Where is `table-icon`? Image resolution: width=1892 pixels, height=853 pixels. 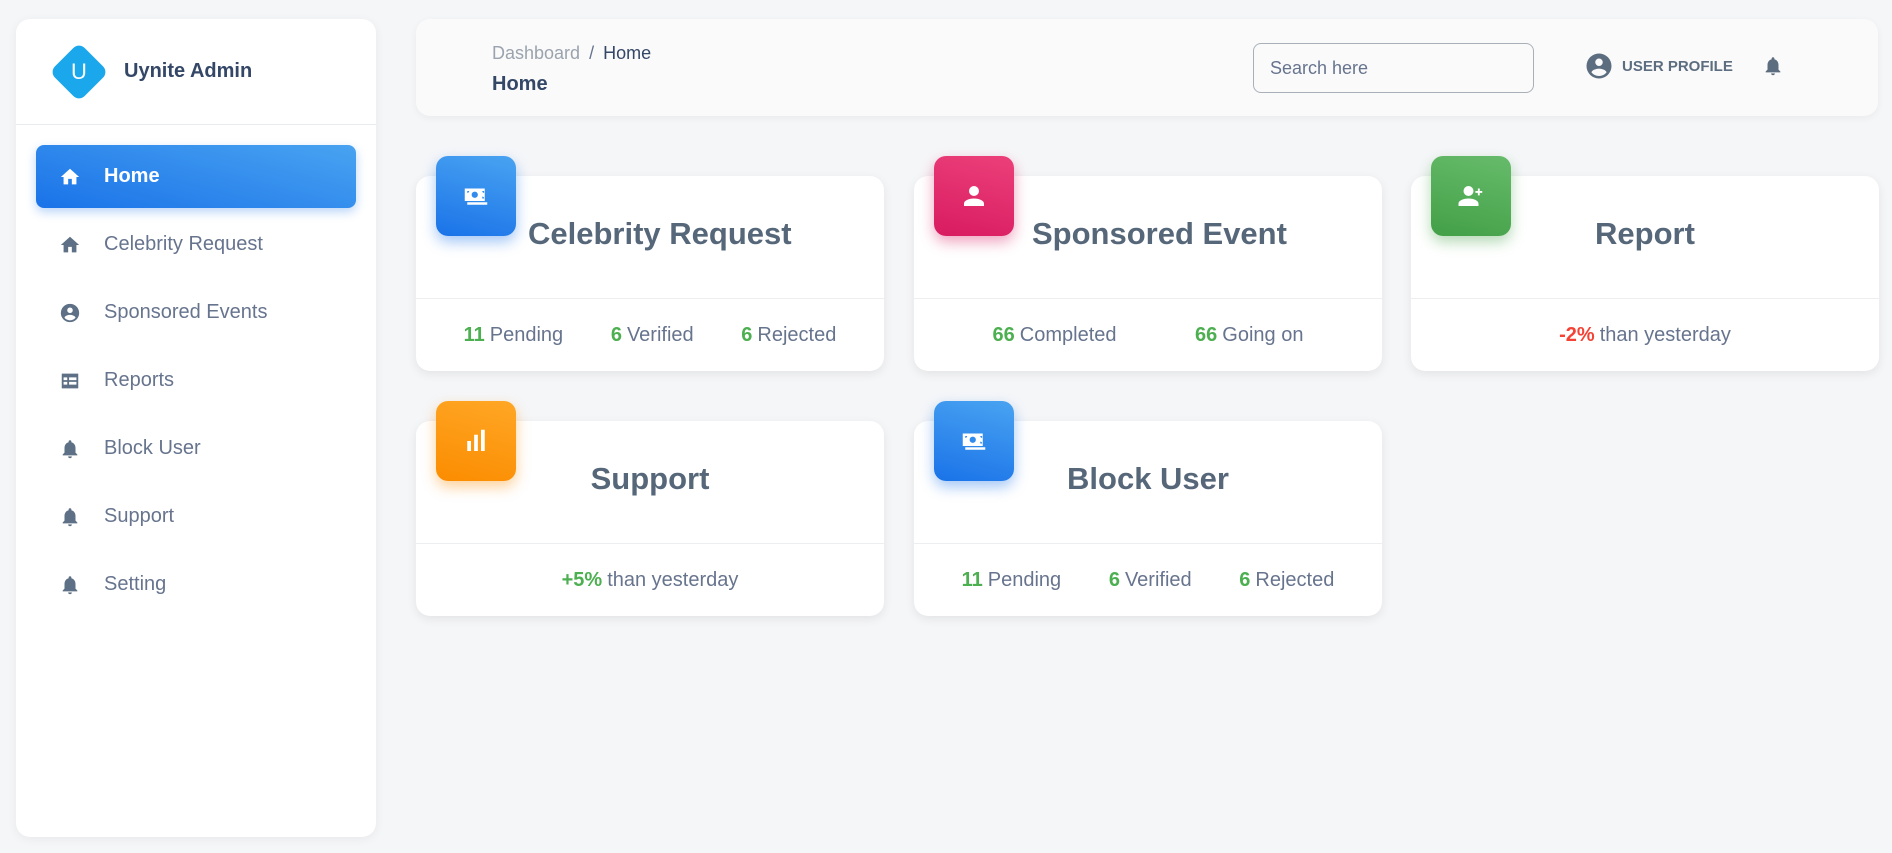
table-icon is located at coordinates (70, 381).